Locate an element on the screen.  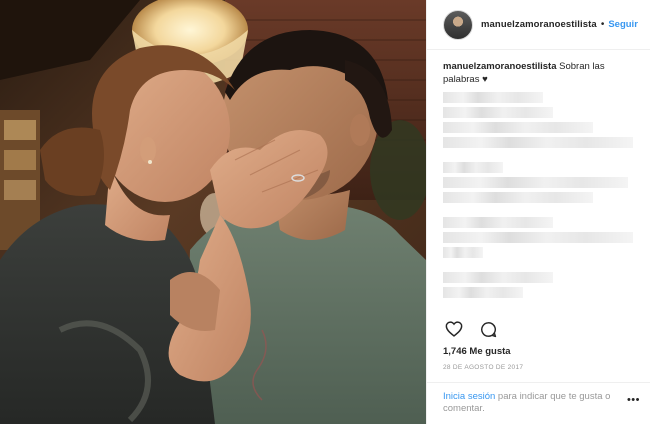
username-link: manuelzamoranoestilista is located at coordinates (539, 24).